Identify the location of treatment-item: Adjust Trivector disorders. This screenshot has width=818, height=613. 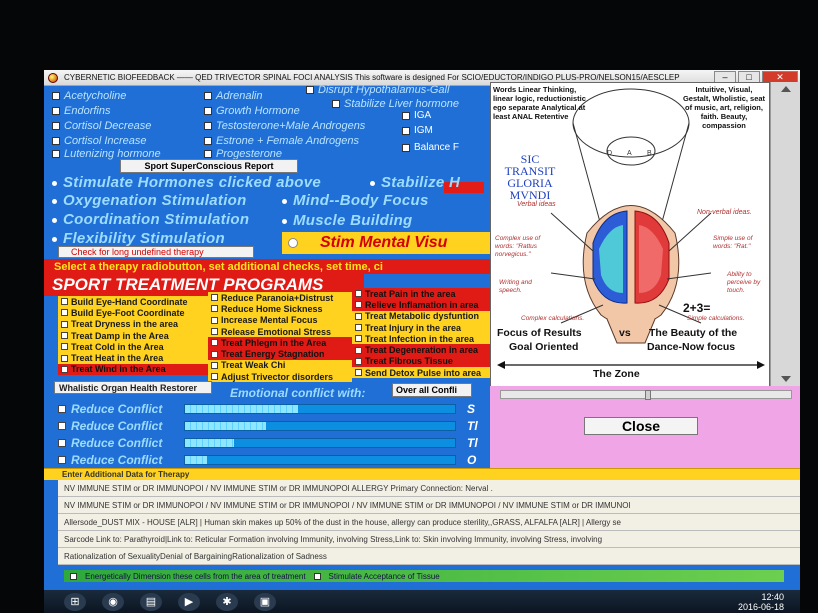
(280, 377).